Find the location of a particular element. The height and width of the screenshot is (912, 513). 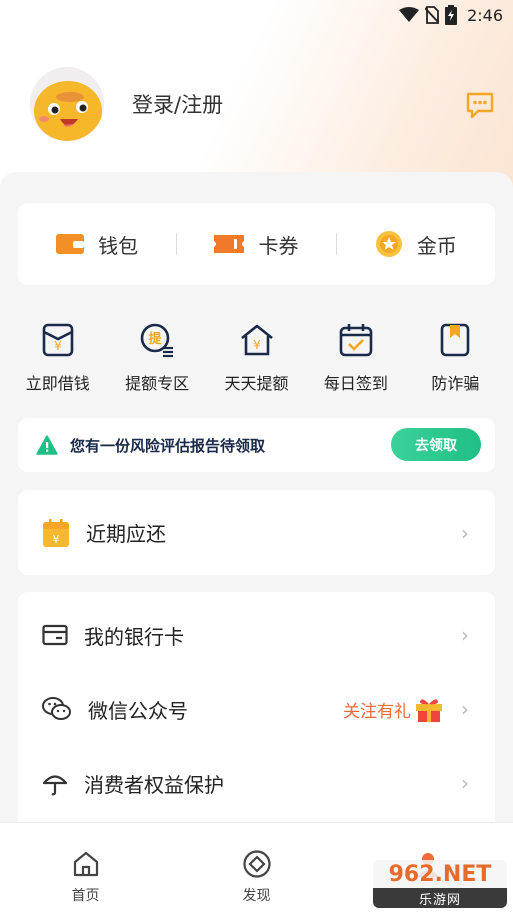

borrow-label: 立即借钱 is located at coordinates (57, 383).